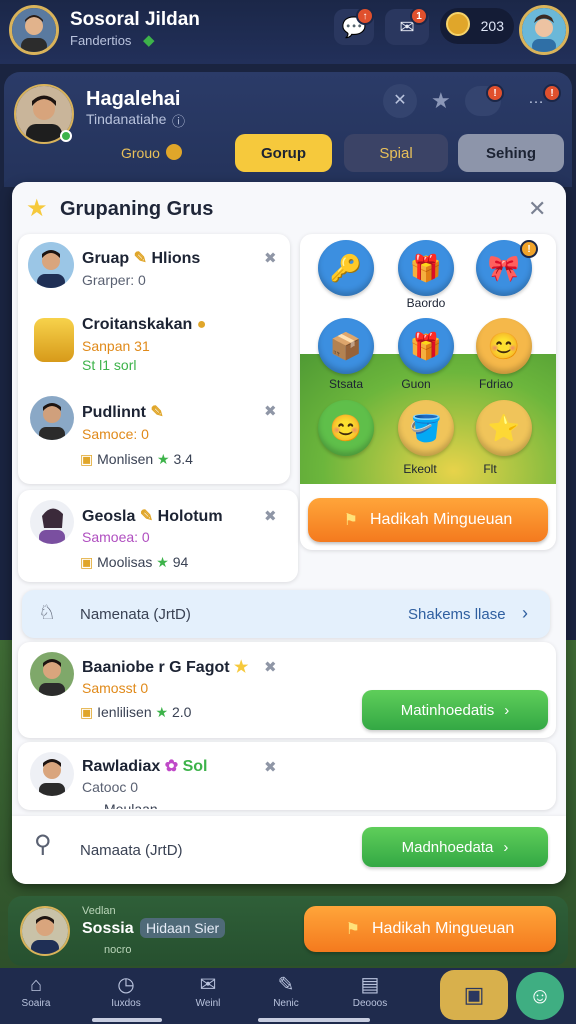 The height and width of the screenshot is (1024, 576). Describe the element at coordinates (286, 1003) in the screenshot. I see `nav-label: Nenic` at that location.